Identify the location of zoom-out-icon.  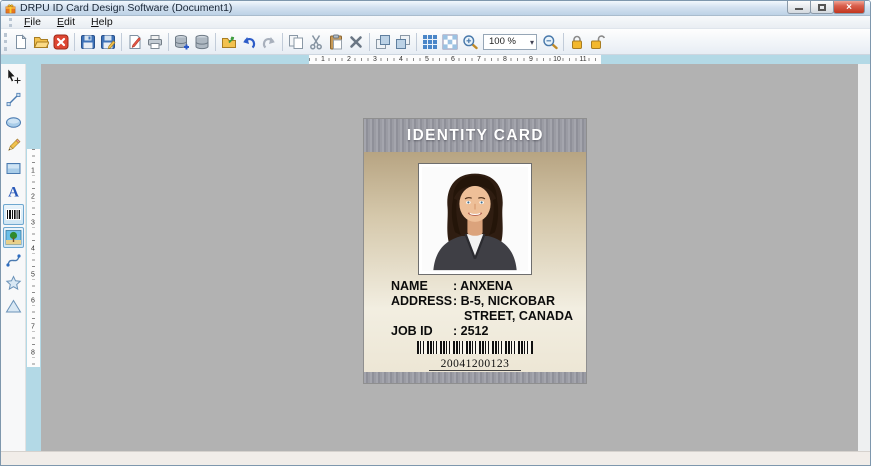
(550, 42).